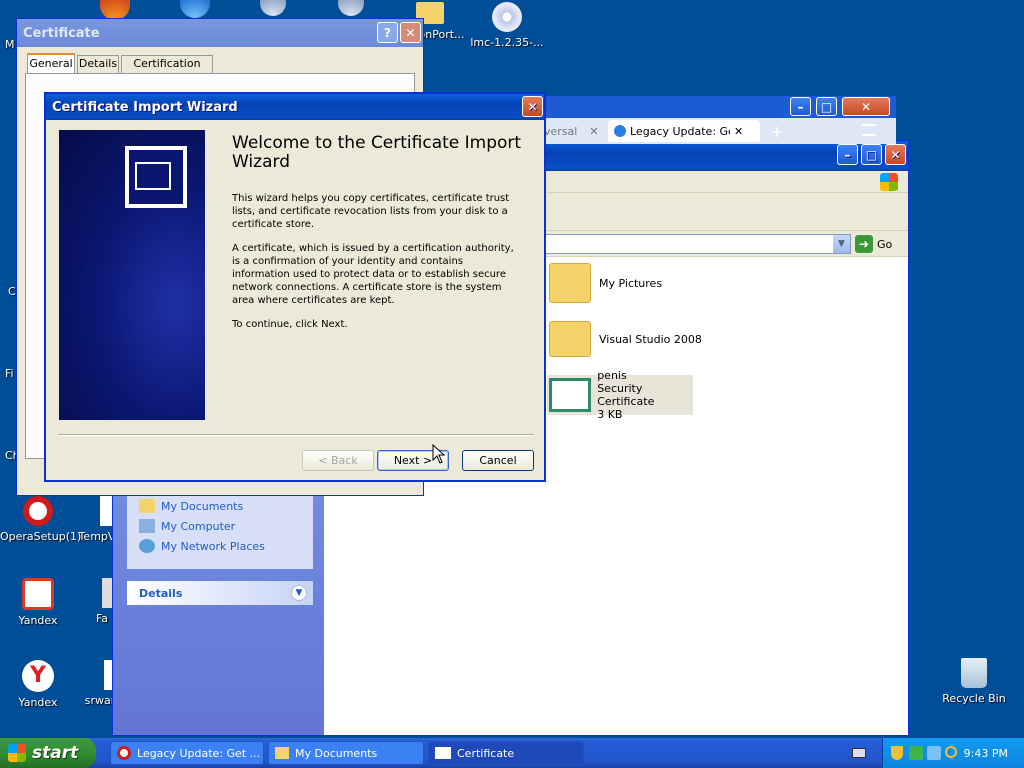 Image resolution: width=1024 pixels, height=768 pixels. Describe the element at coordinates (612, 375) in the screenshot. I see `file-item-name: penis` at that location.